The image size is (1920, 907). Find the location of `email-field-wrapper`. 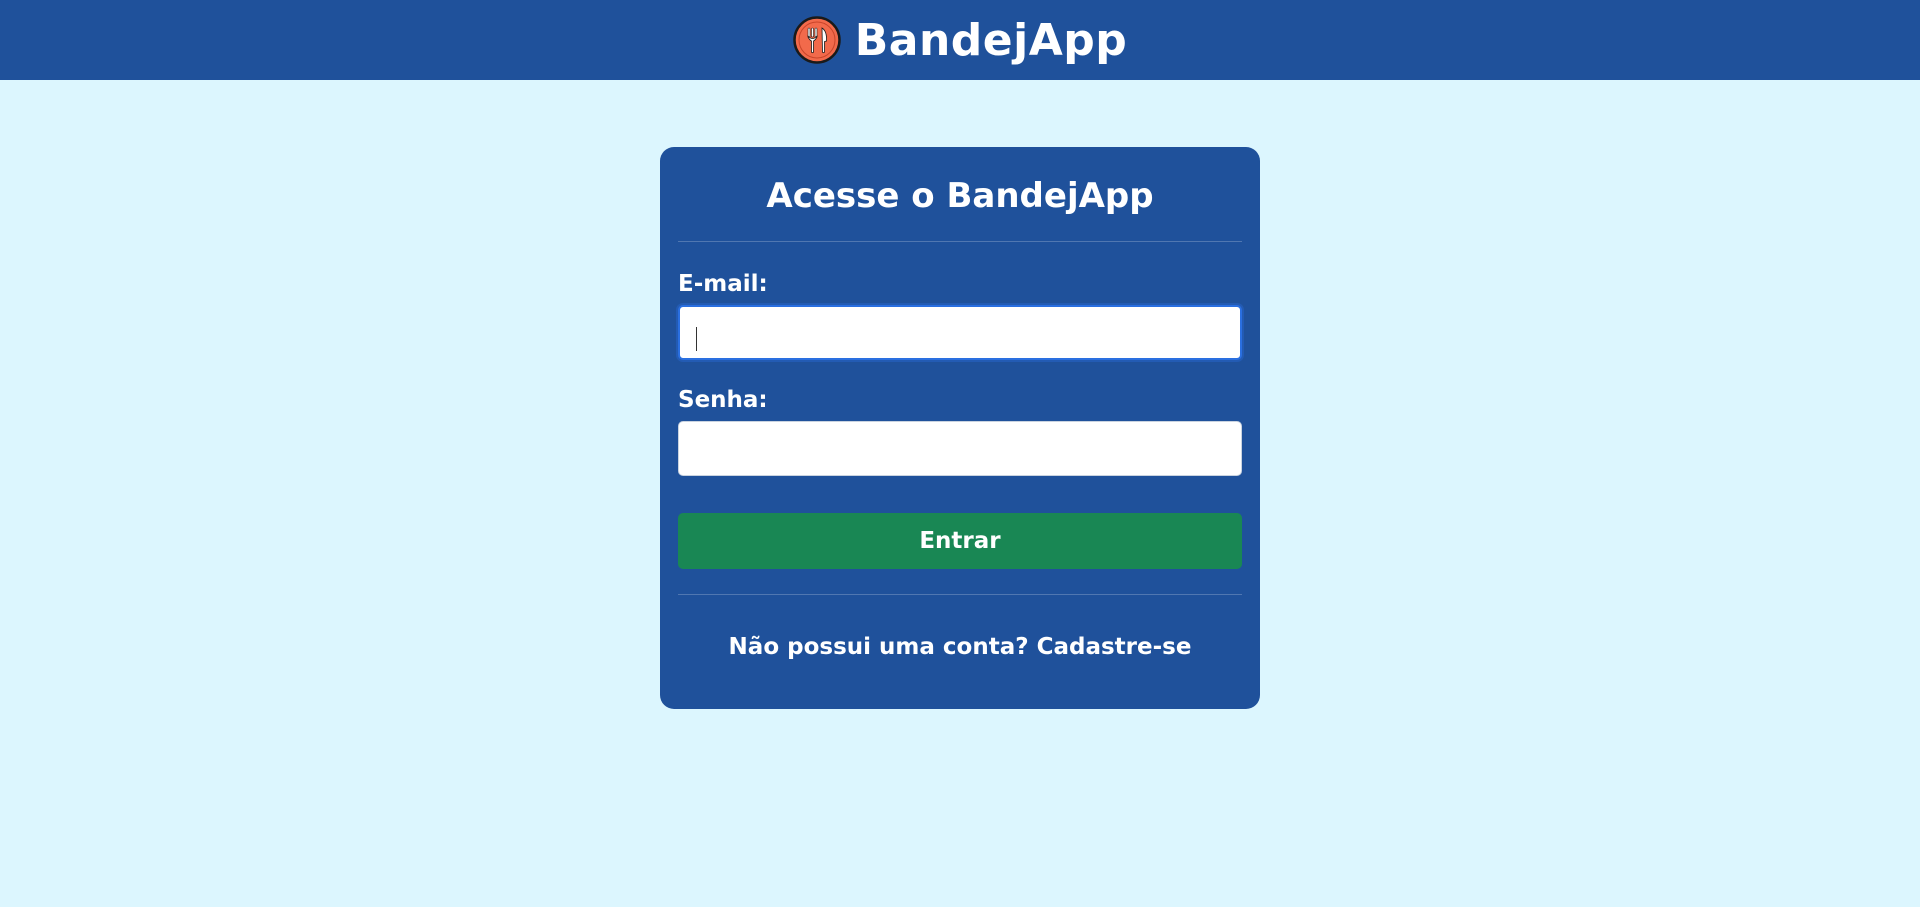

email-field-wrapper is located at coordinates (960, 332).